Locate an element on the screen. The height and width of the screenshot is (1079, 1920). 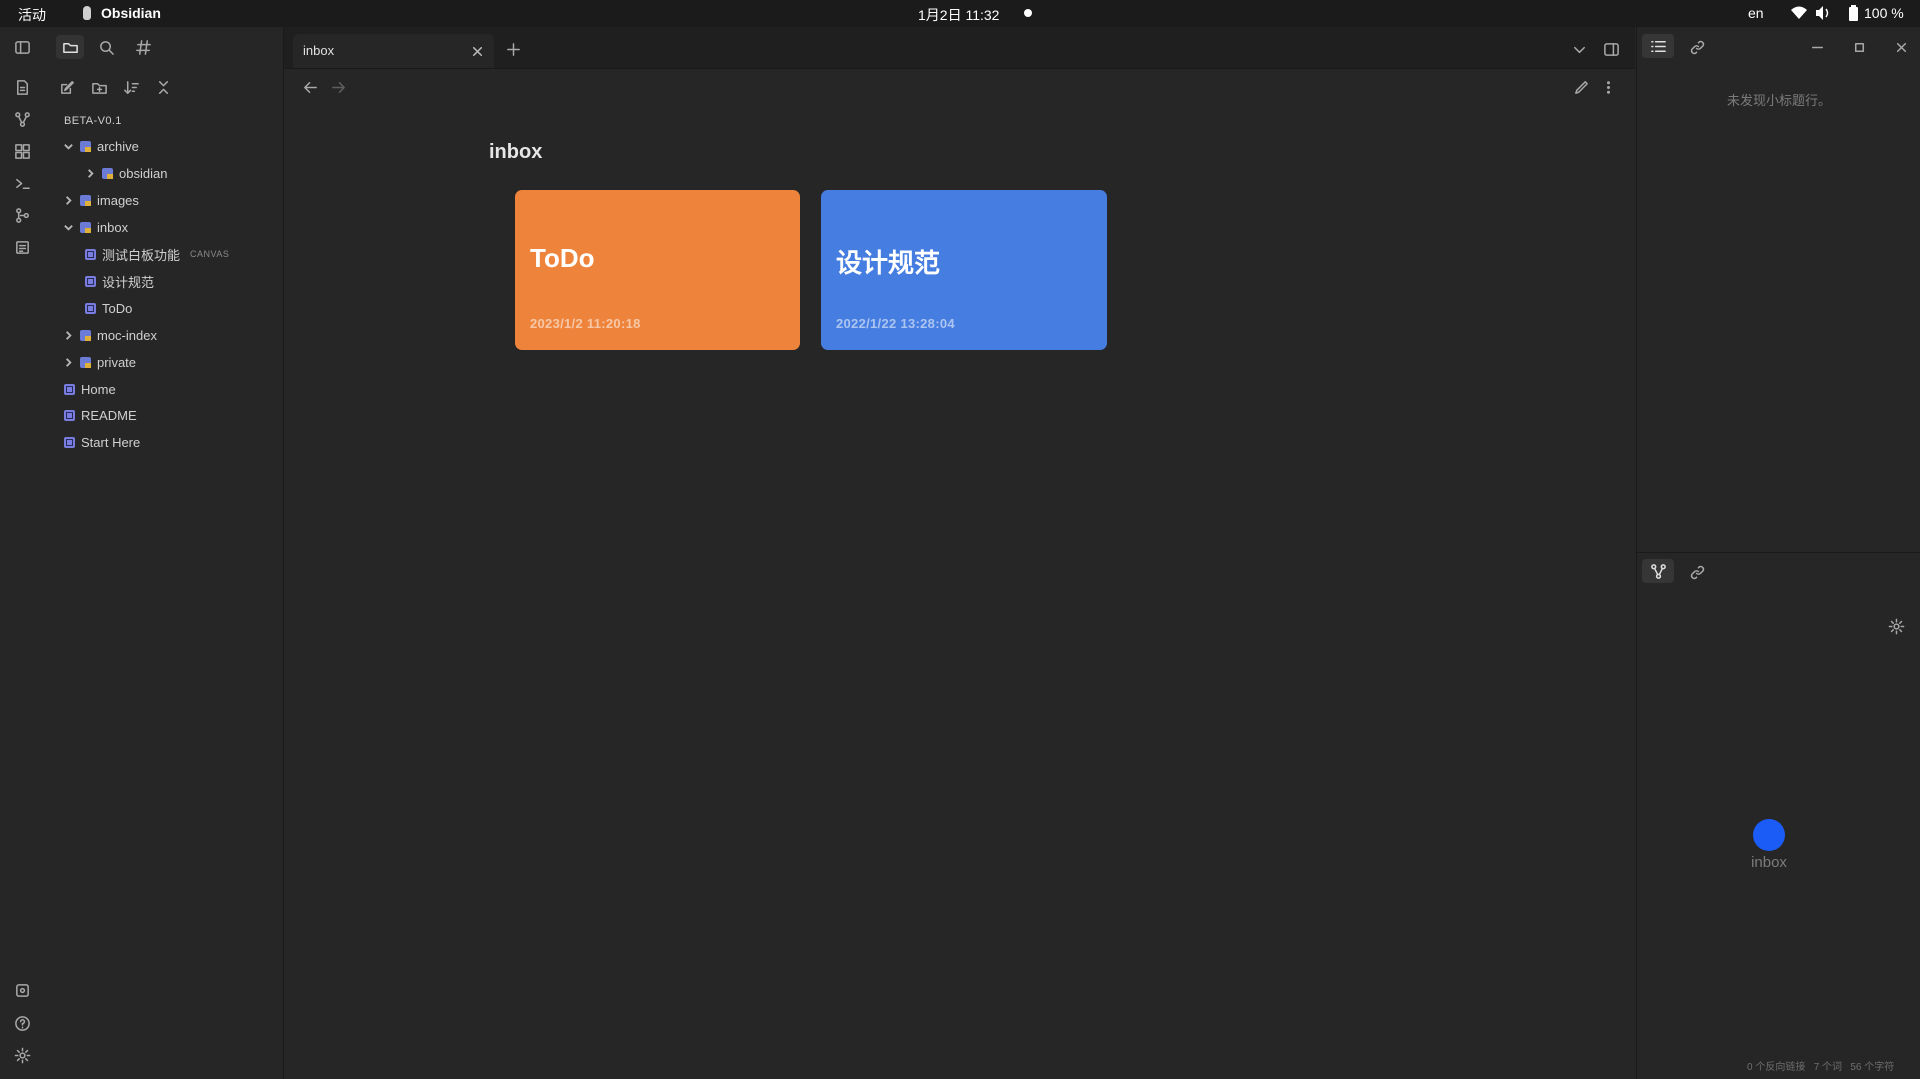
tree-folder-private: private is located at coordinates (99, 362).